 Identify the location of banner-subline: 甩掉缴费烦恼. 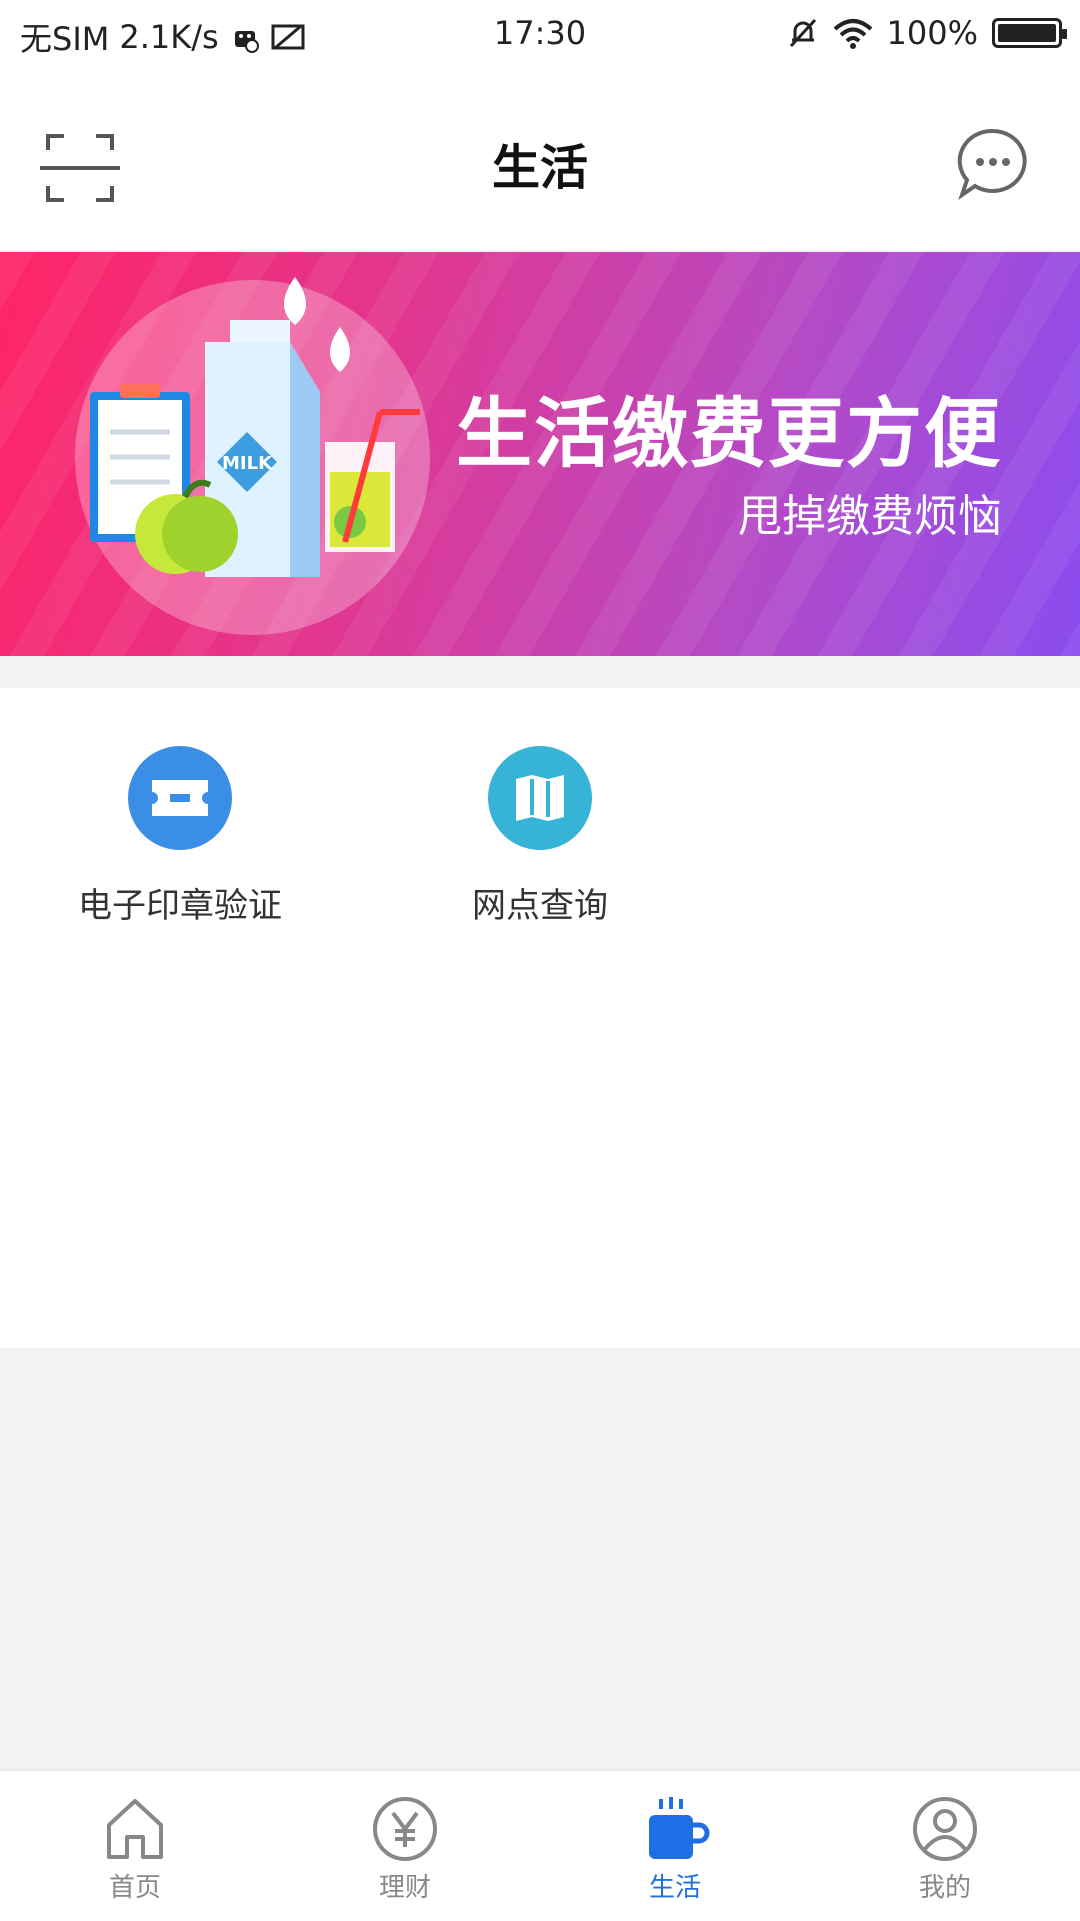
(870, 516).